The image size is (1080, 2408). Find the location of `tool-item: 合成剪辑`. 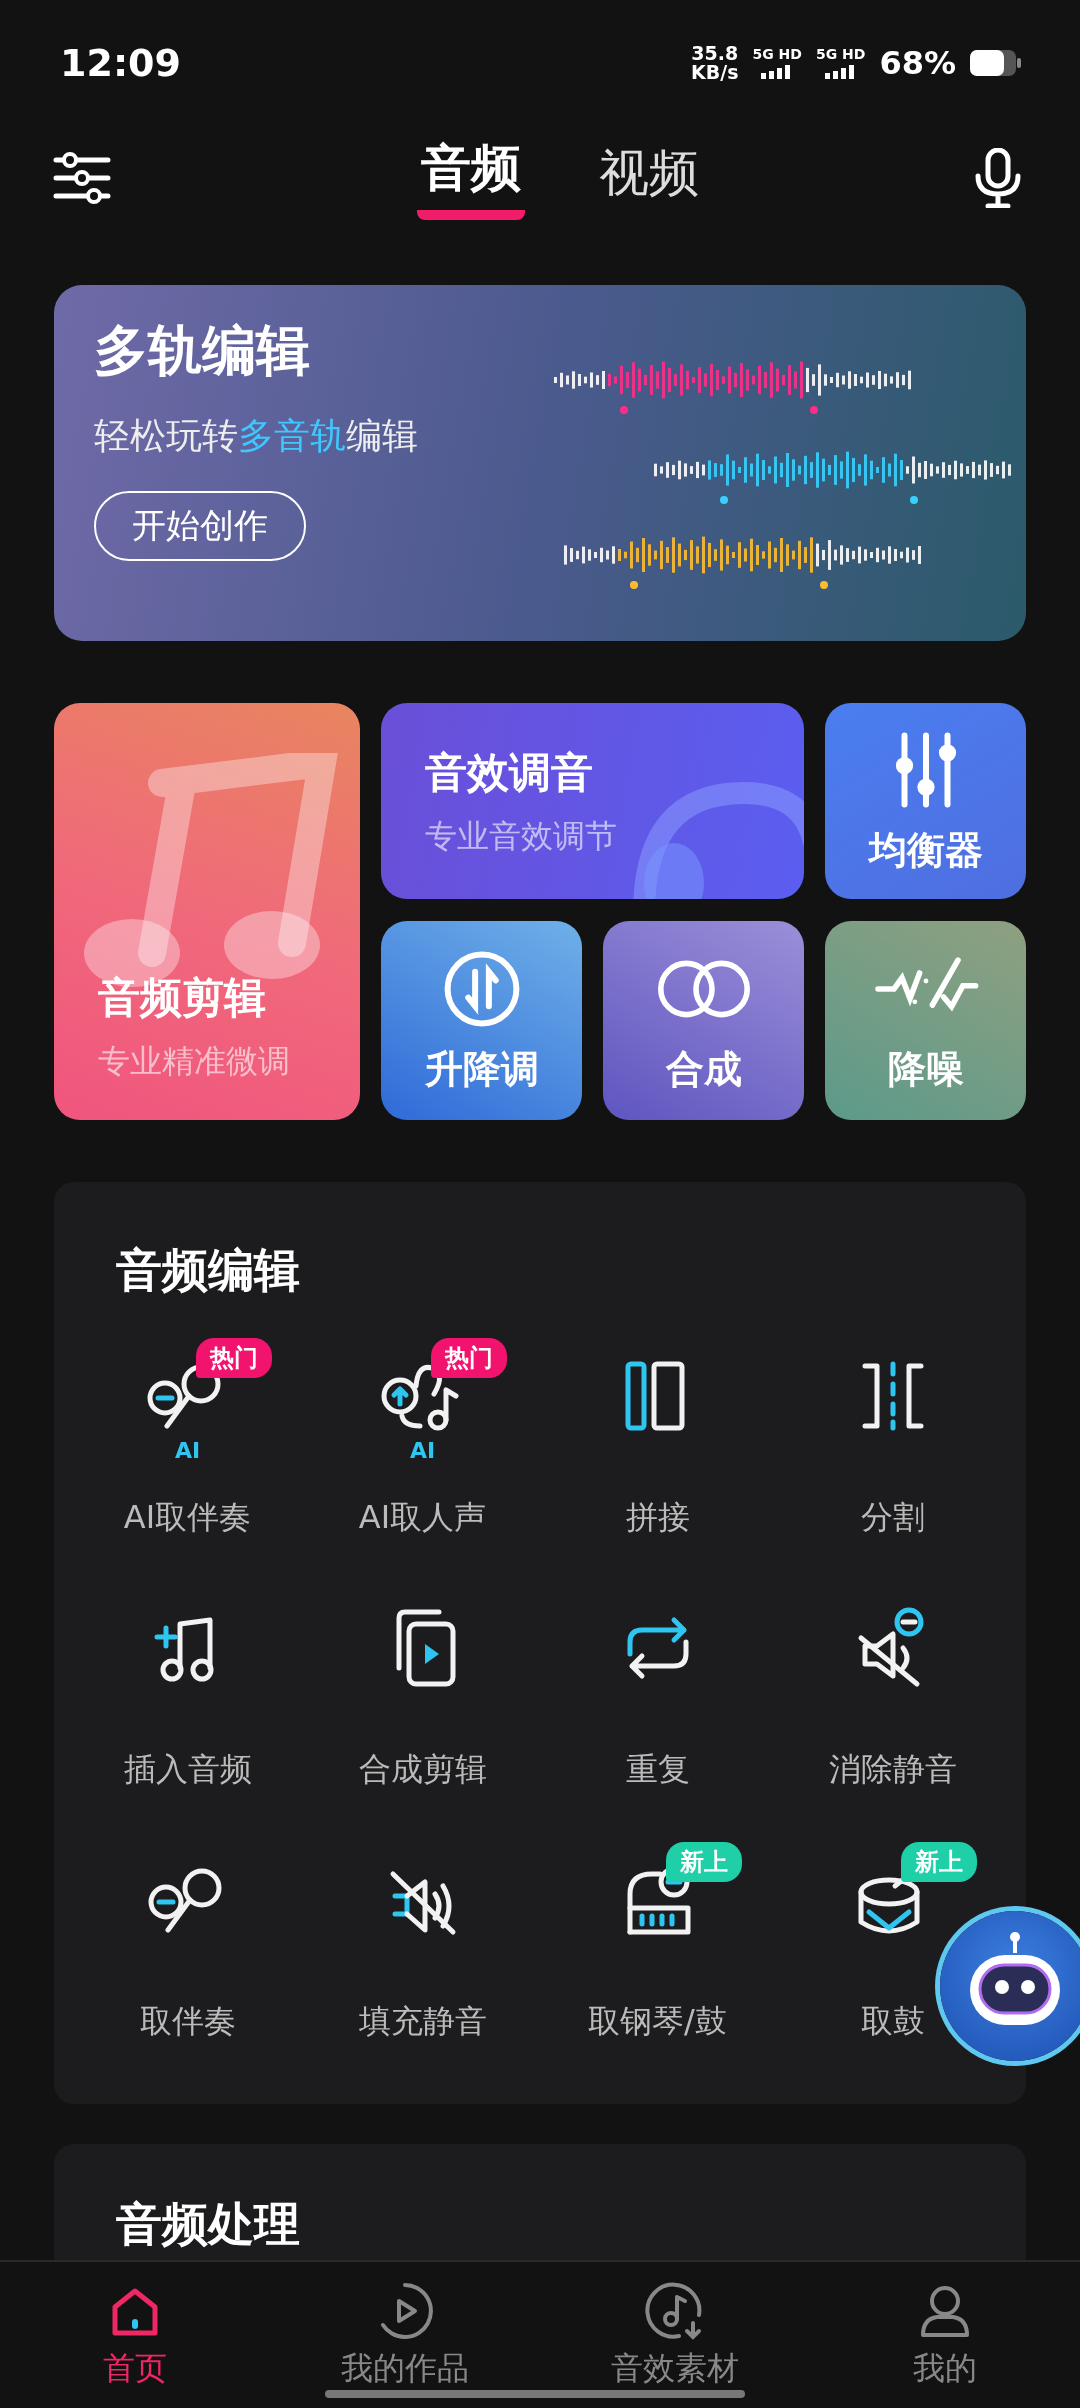

tool-item: 合成剪辑 is located at coordinates (422, 1690).